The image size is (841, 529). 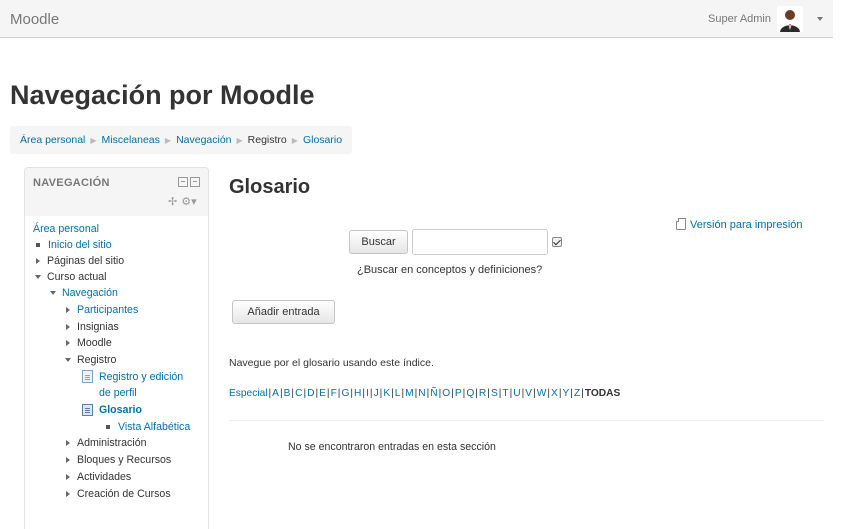 I want to click on nav-item-actividades: Actividades, so click(x=98, y=477).